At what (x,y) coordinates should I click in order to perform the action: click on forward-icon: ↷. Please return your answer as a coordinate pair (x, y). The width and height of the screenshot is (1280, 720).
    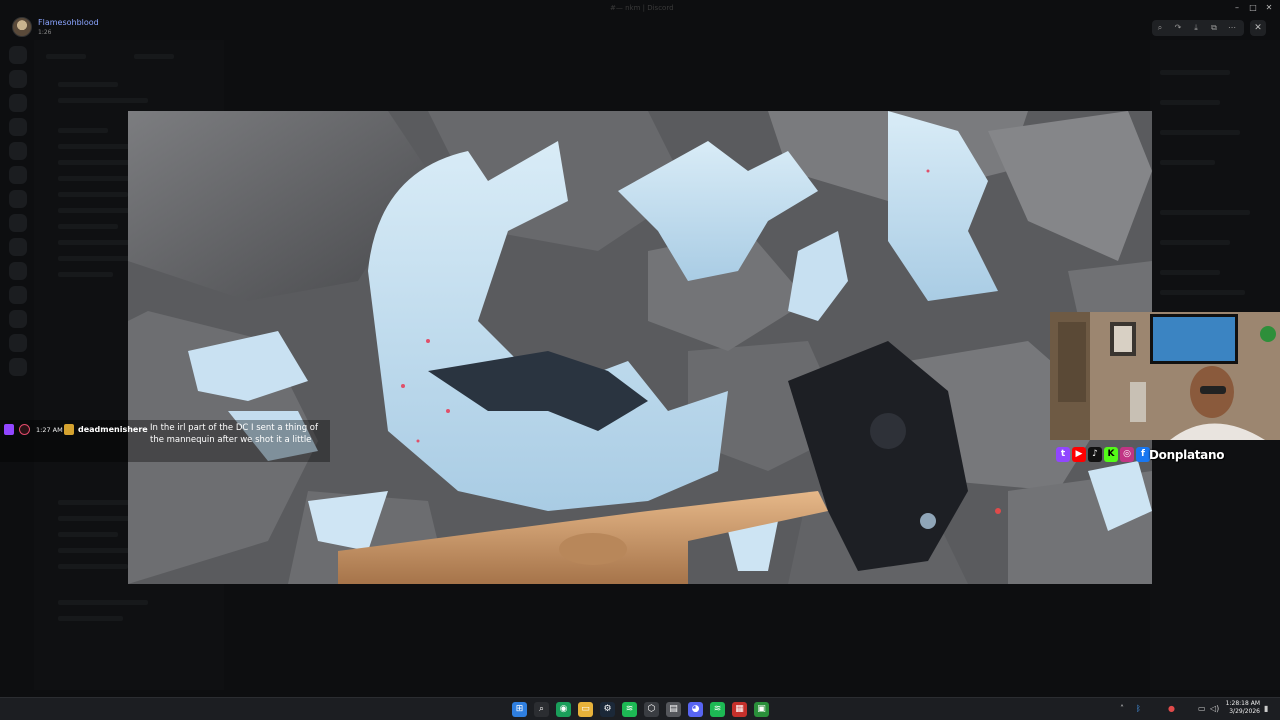
    Looking at the image, I should click on (1178, 28).